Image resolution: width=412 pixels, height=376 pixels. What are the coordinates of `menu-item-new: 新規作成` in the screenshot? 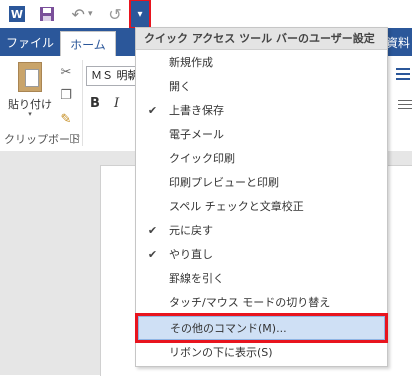 It's located at (261, 62).